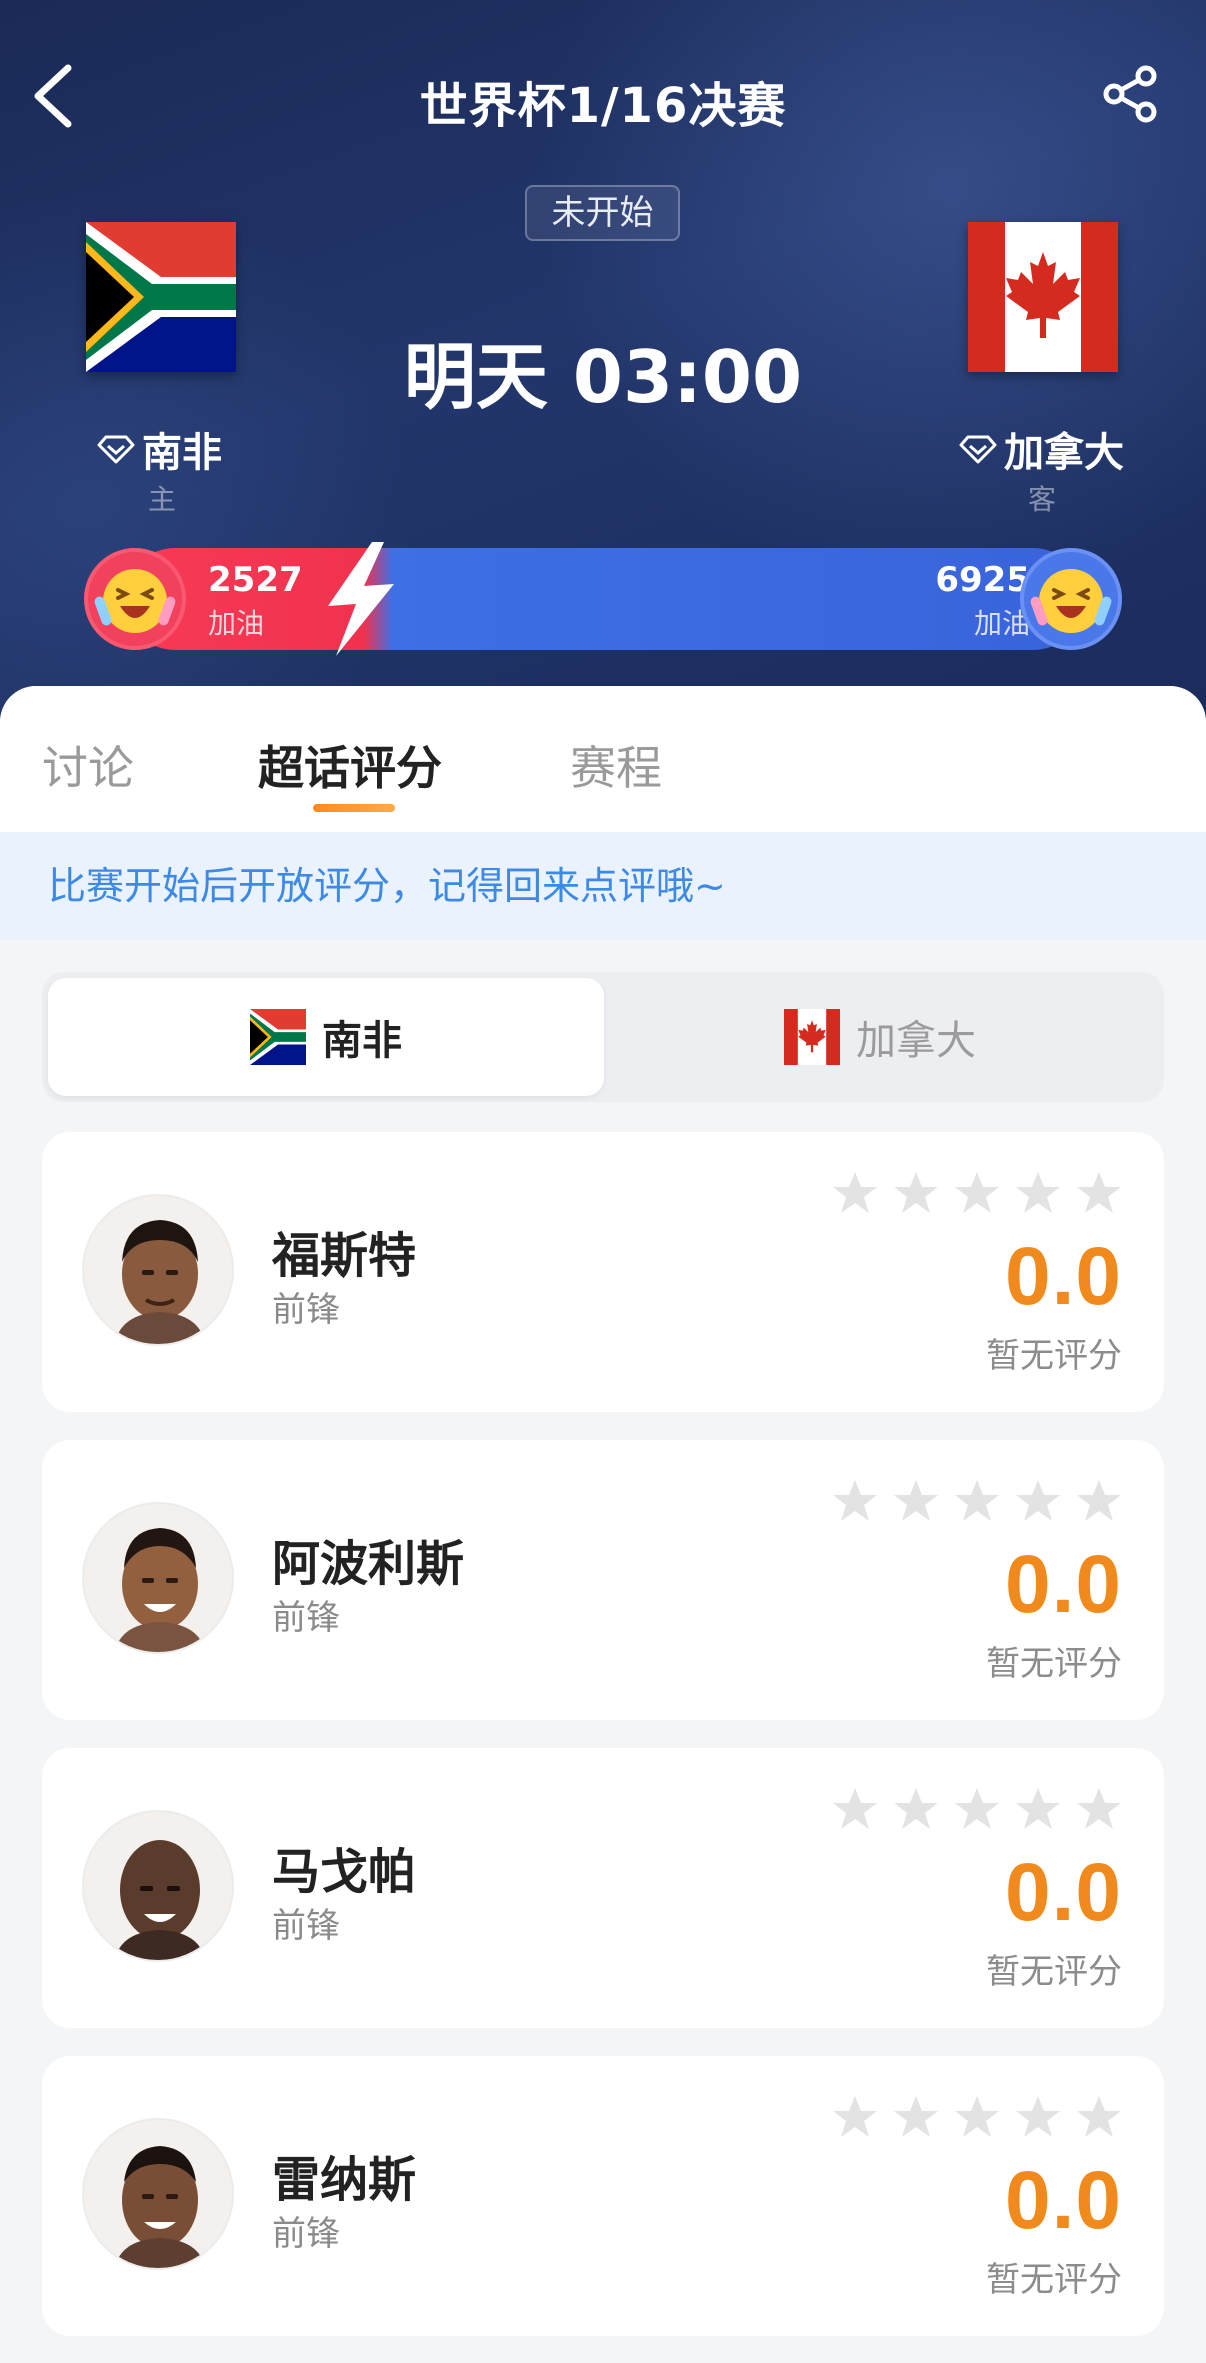 Image resolution: width=1206 pixels, height=2363 pixels. Describe the element at coordinates (603, 2196) in the screenshot. I see `player-card: 雷纳斯 前锋 0.0 暂无评分` at that location.